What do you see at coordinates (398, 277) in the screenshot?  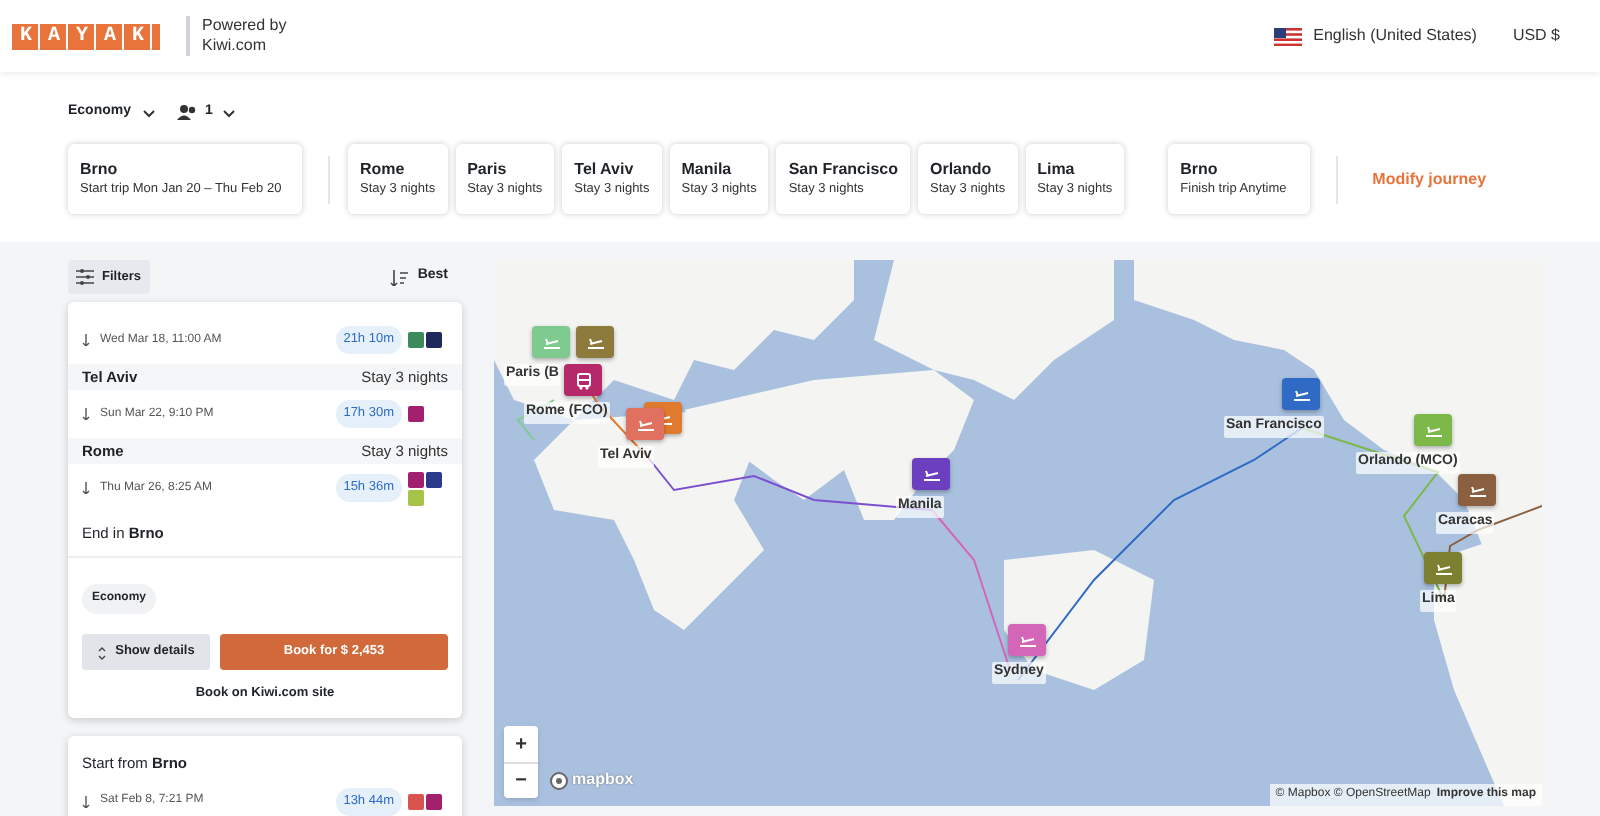 I see `sort-icon` at bounding box center [398, 277].